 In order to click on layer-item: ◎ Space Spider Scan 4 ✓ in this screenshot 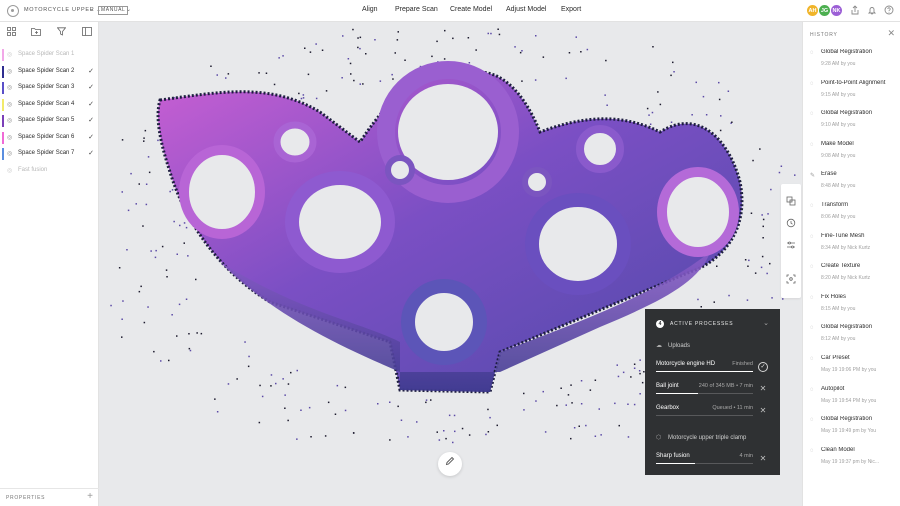, I will do `click(49, 105)`.